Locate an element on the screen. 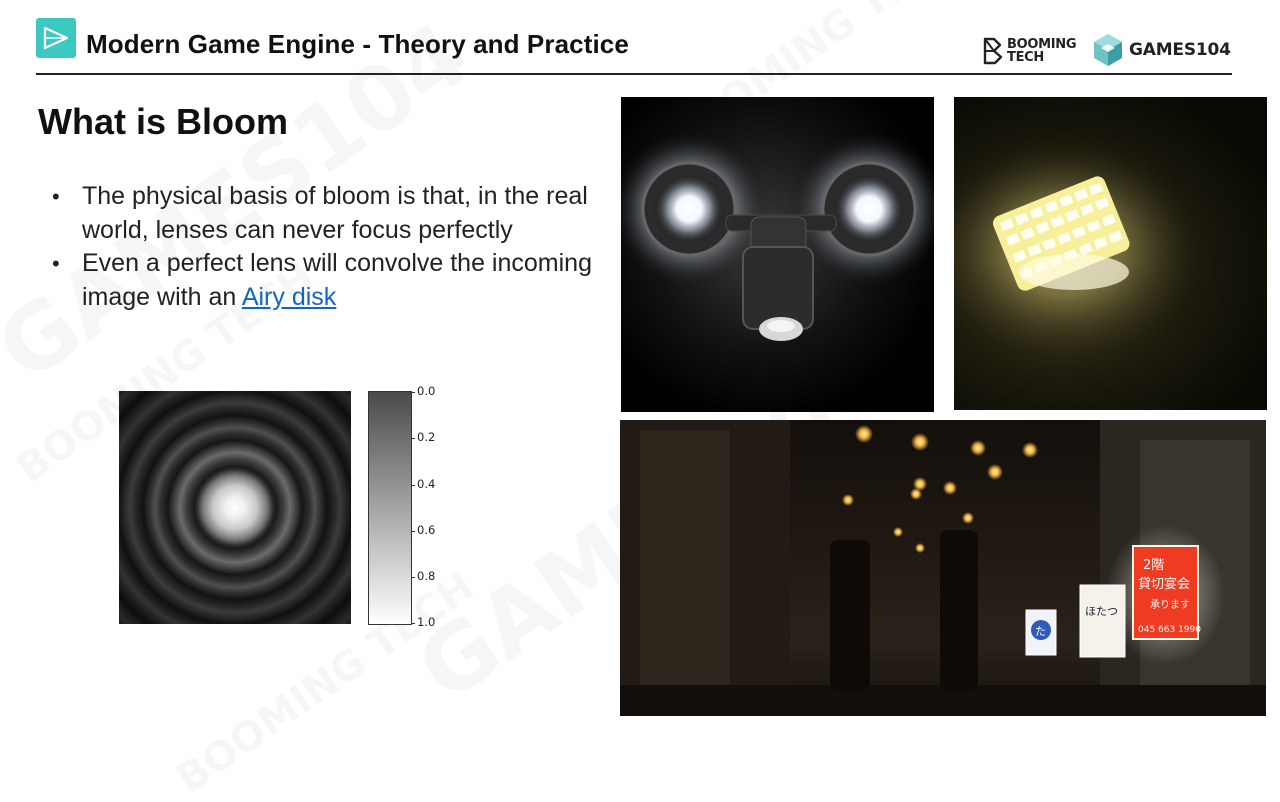 The height and width of the screenshot is (802, 1280). colorbar is located at coordinates (390, 508).